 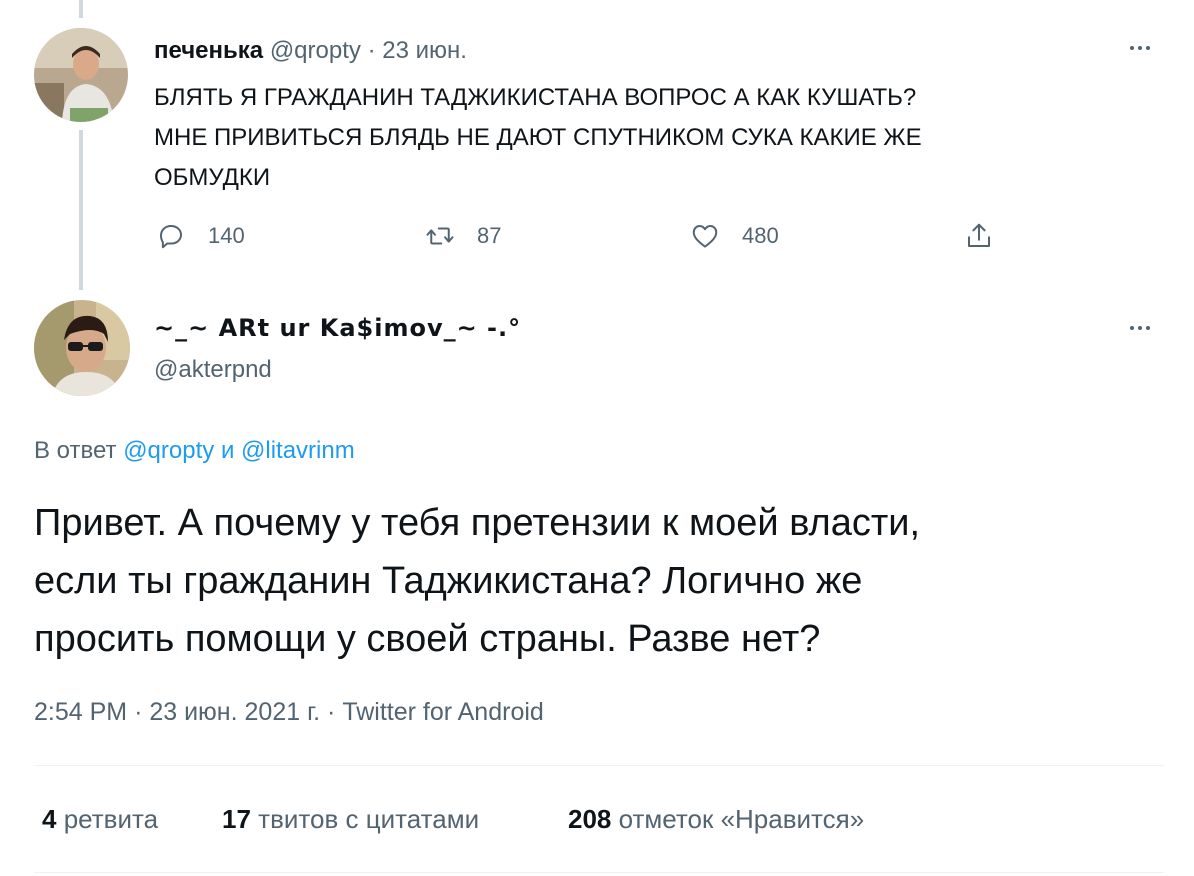 I want to click on first-tweet-text-line3: ОБМУДКИ, so click(x=212, y=177).